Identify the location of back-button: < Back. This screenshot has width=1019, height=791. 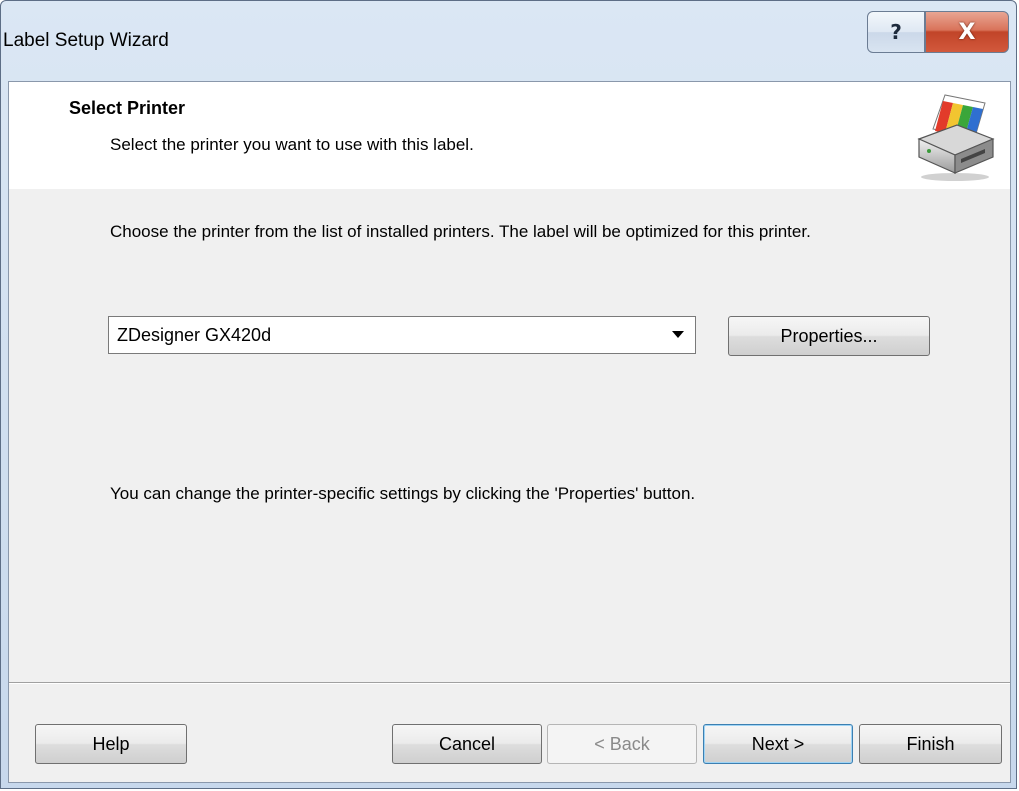
(622, 744).